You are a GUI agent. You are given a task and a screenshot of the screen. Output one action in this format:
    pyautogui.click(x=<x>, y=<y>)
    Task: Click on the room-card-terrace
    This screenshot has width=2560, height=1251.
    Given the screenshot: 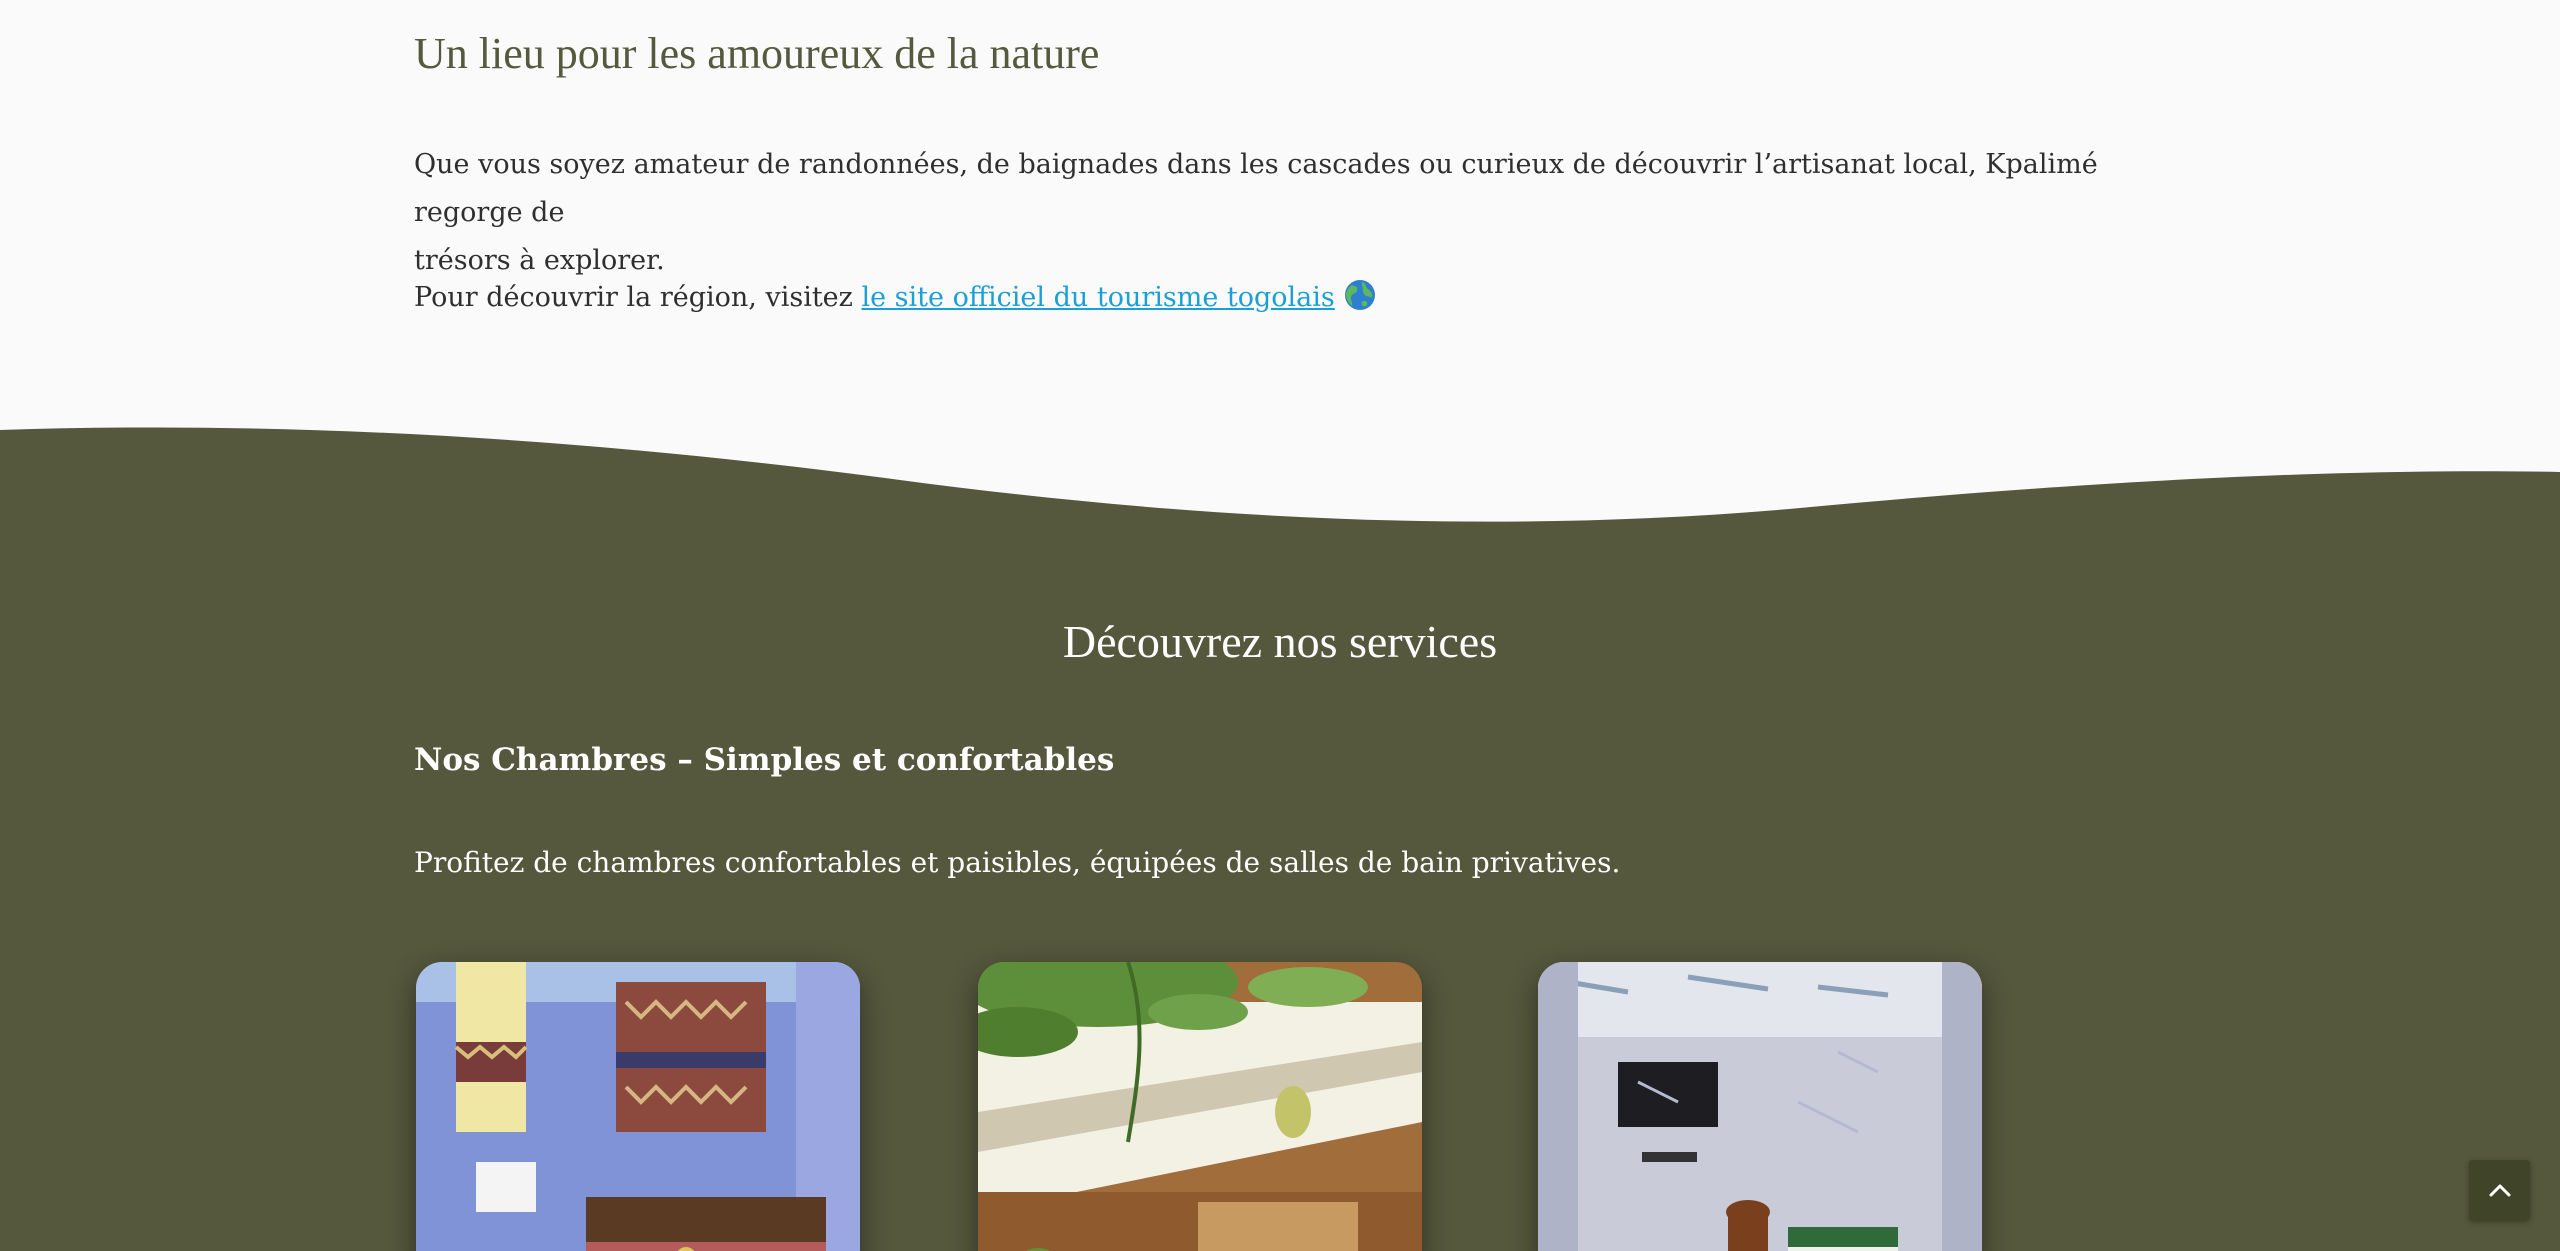 What is the action you would take?
    pyautogui.click(x=1200, y=1106)
    